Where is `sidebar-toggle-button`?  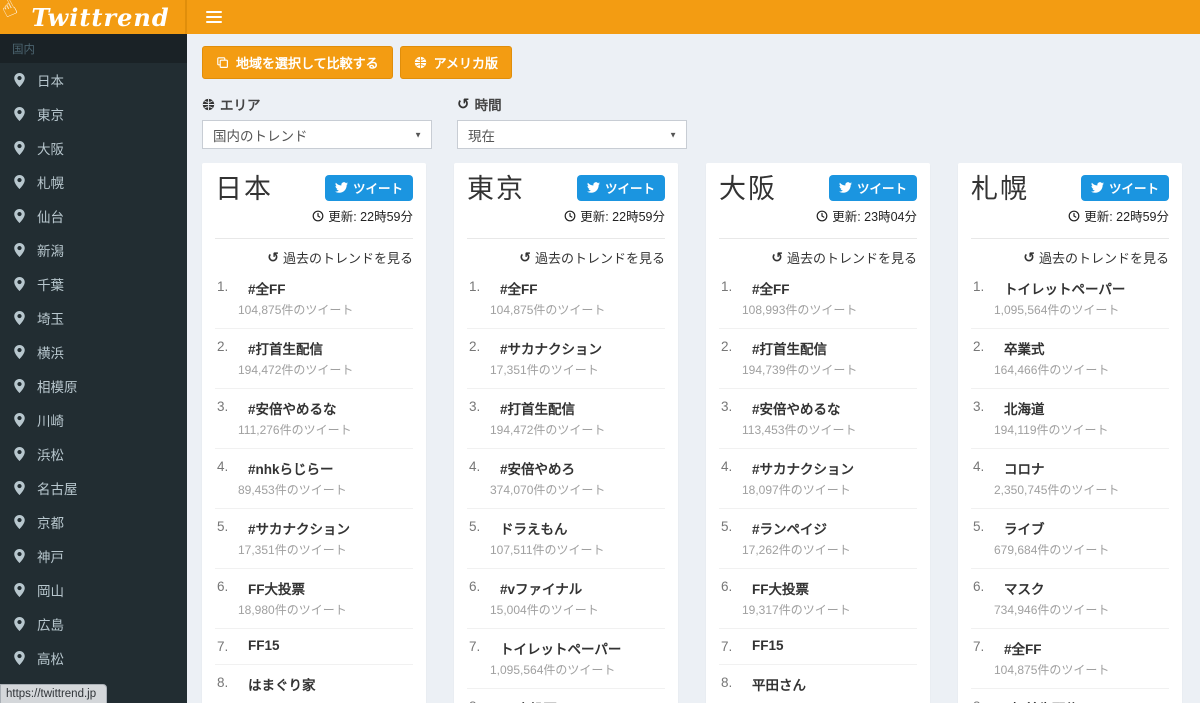 sidebar-toggle-button is located at coordinates (214, 17).